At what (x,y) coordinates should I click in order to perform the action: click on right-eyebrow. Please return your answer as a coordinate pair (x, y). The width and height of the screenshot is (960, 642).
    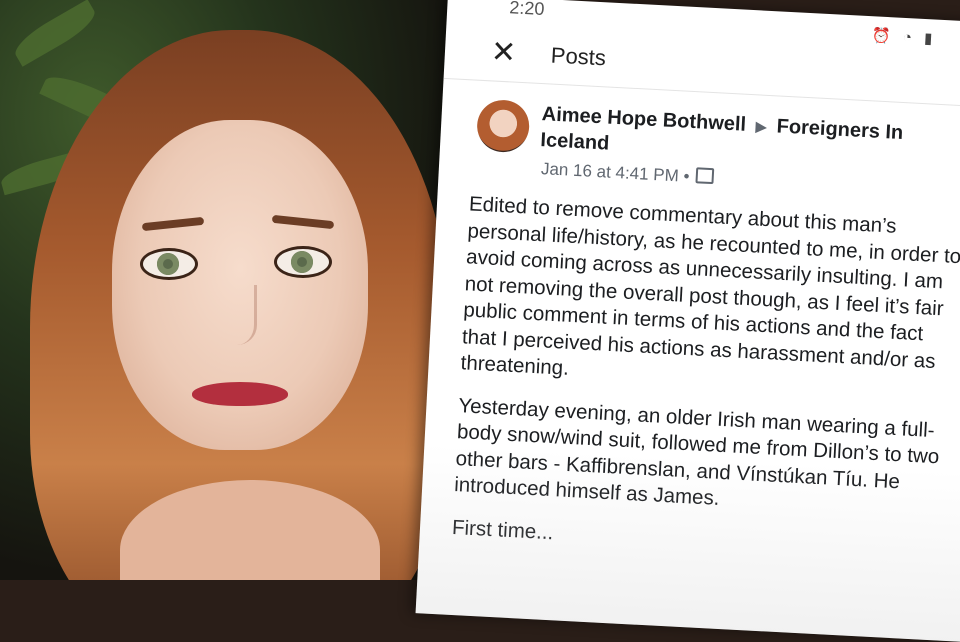
    Looking at the image, I should click on (303, 222).